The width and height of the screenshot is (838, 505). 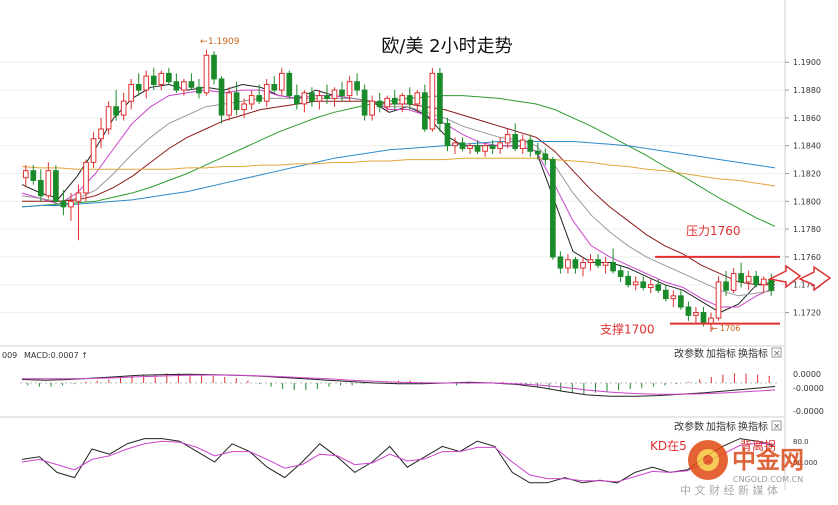 What do you see at coordinates (768, 479) in the screenshot?
I see `watermark-url: CNGOLD.COM.CN` at bounding box center [768, 479].